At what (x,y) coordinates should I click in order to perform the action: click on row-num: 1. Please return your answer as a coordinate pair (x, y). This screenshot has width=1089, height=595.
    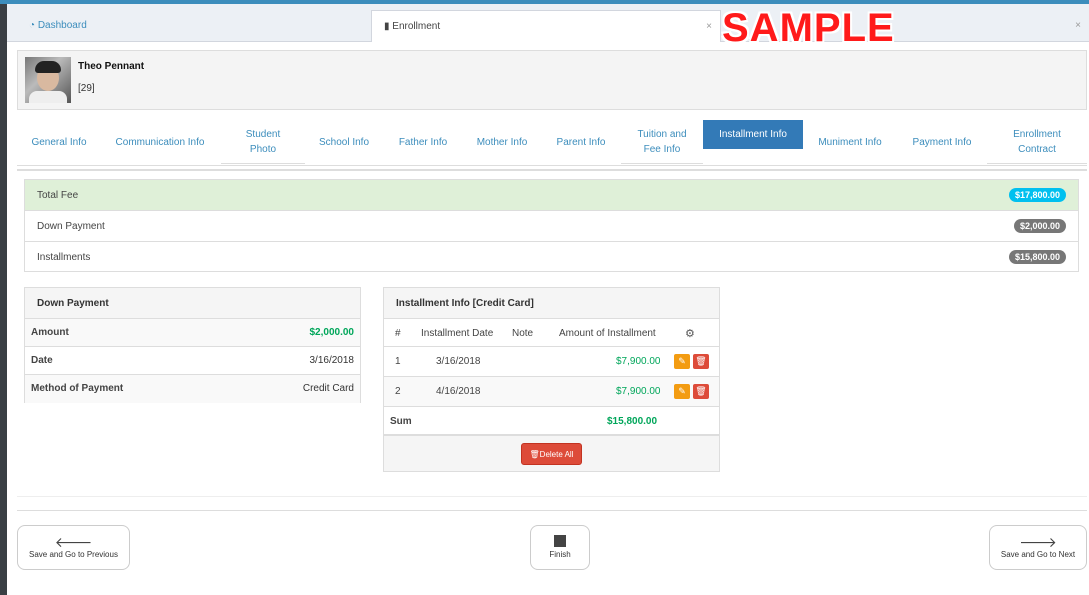
    Looking at the image, I should click on (398, 361).